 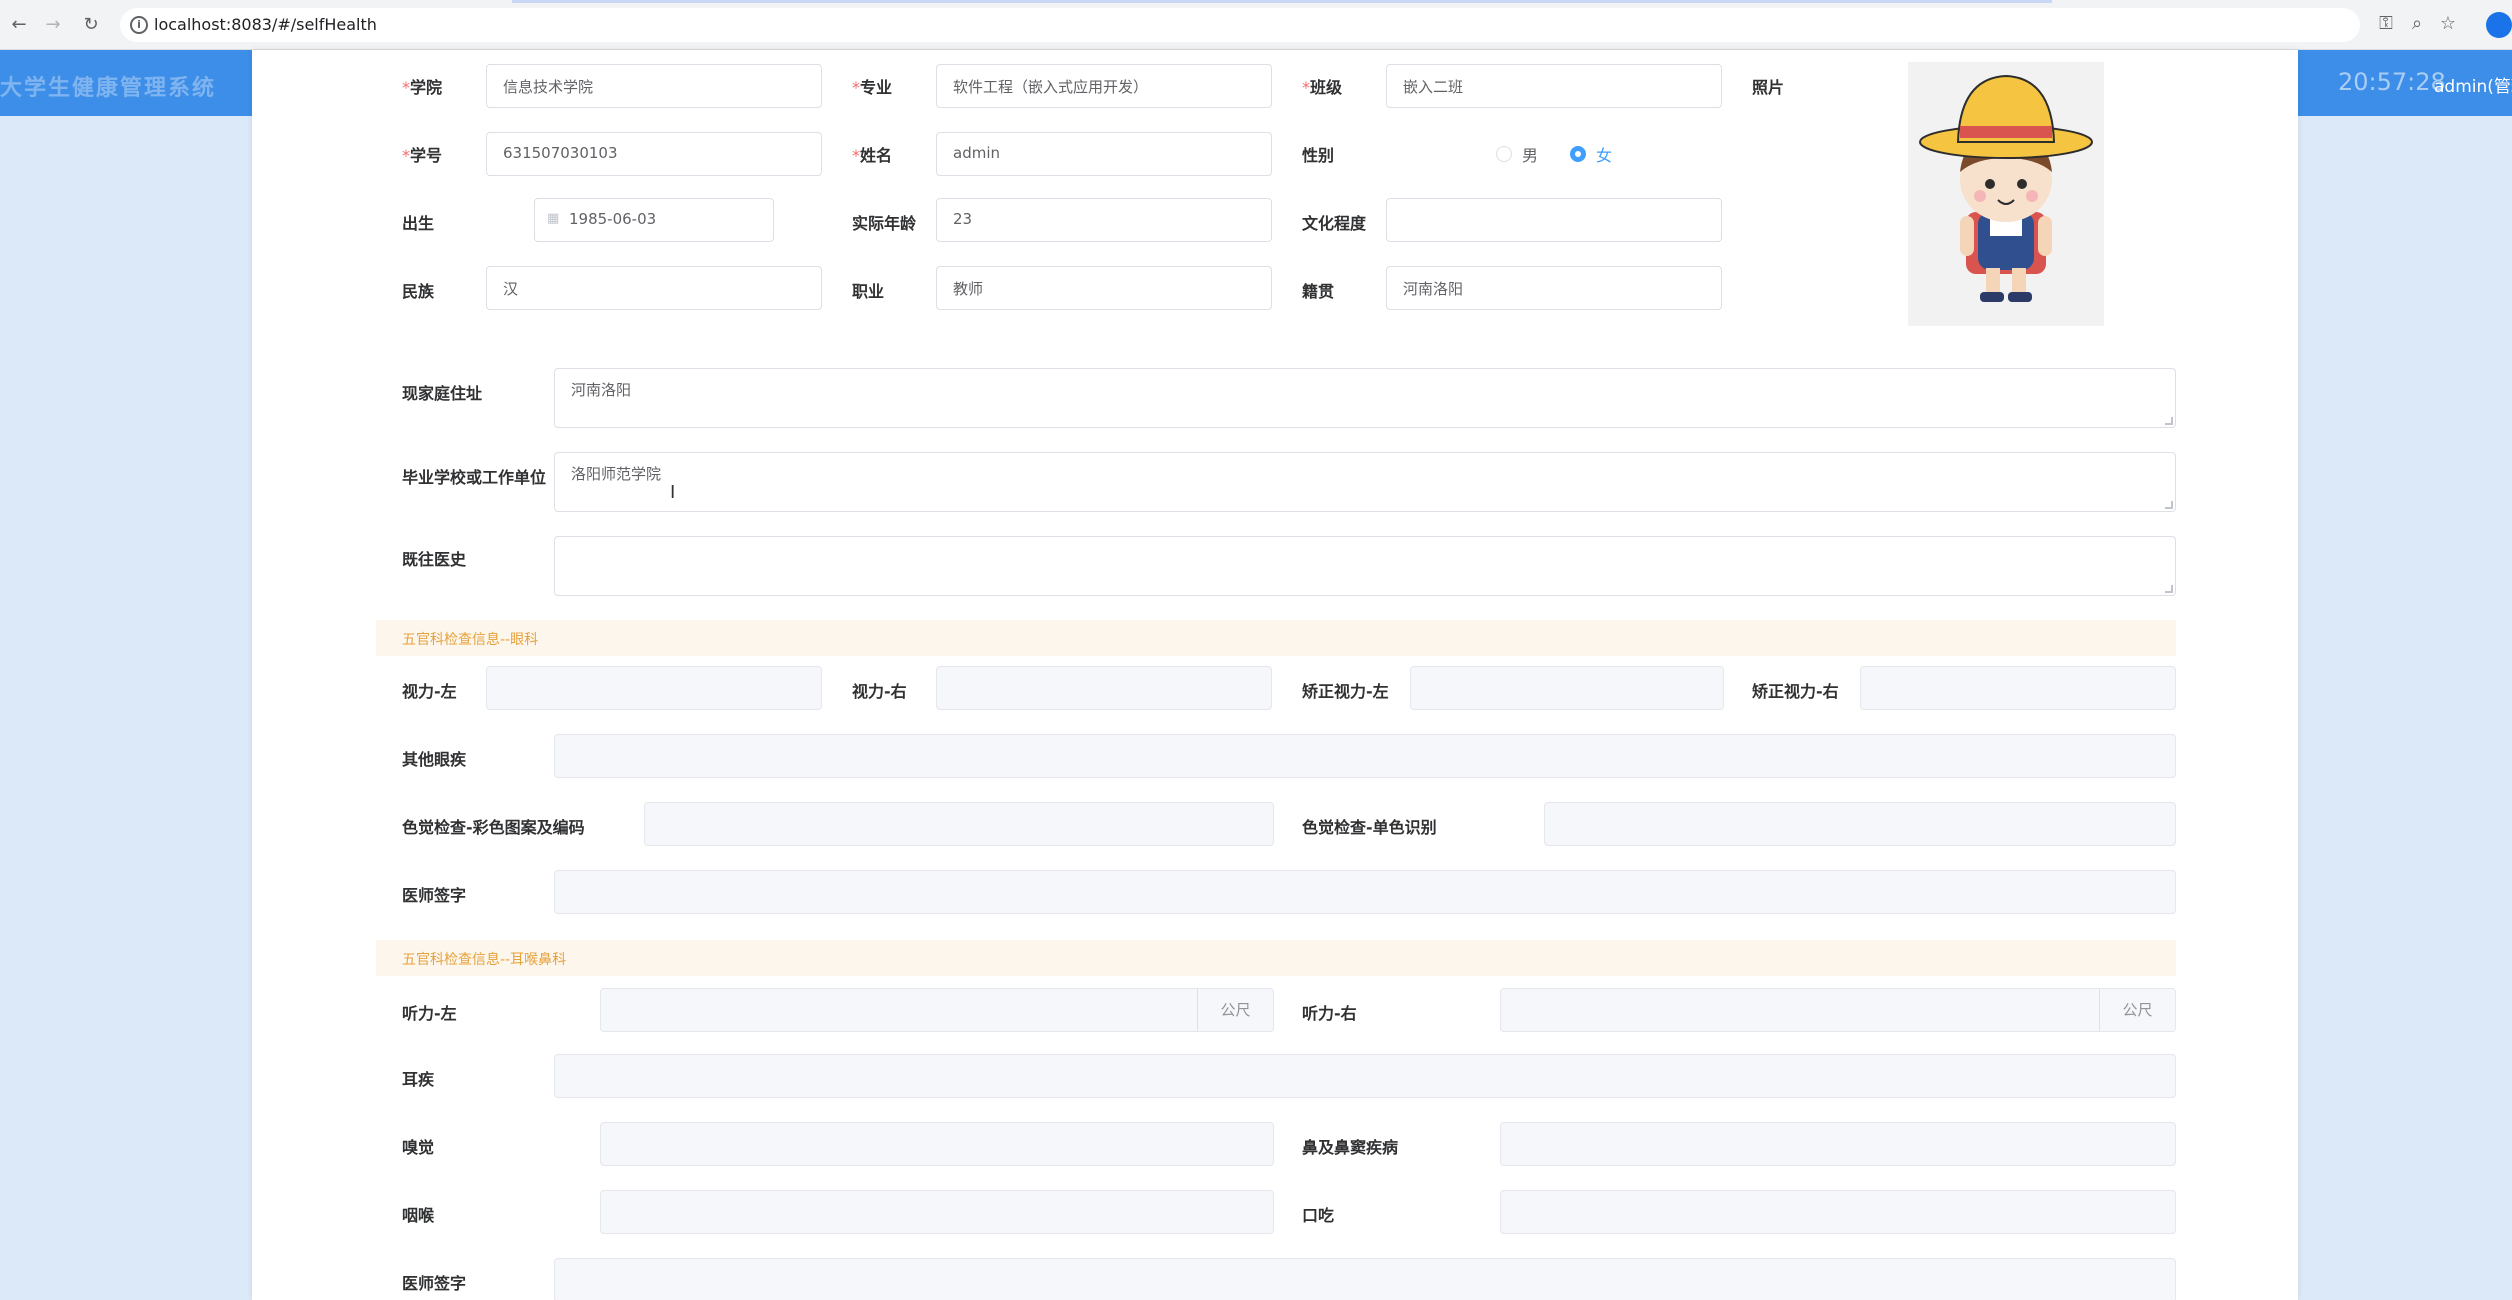 What do you see at coordinates (442, 393) in the screenshot?
I see `address-label: 现家庭住址` at bounding box center [442, 393].